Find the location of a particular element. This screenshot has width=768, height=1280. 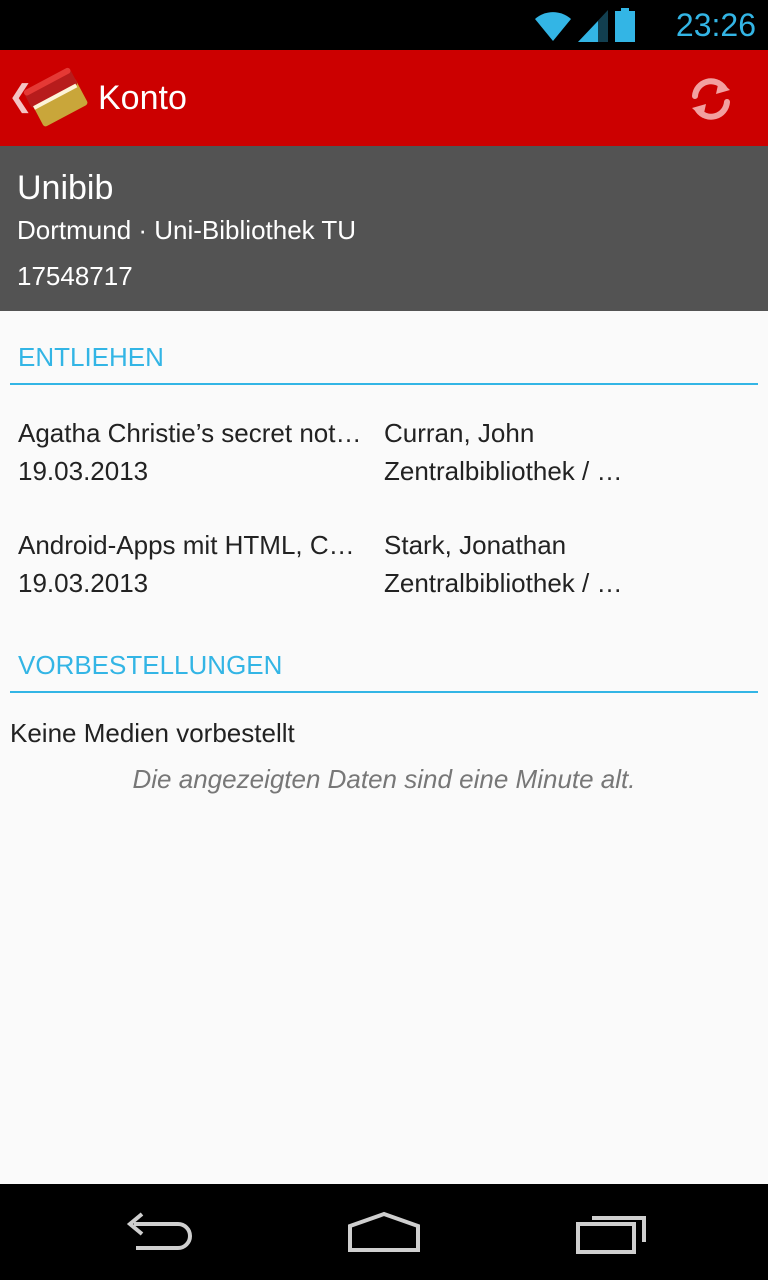

book-app-icon is located at coordinates (57, 98).